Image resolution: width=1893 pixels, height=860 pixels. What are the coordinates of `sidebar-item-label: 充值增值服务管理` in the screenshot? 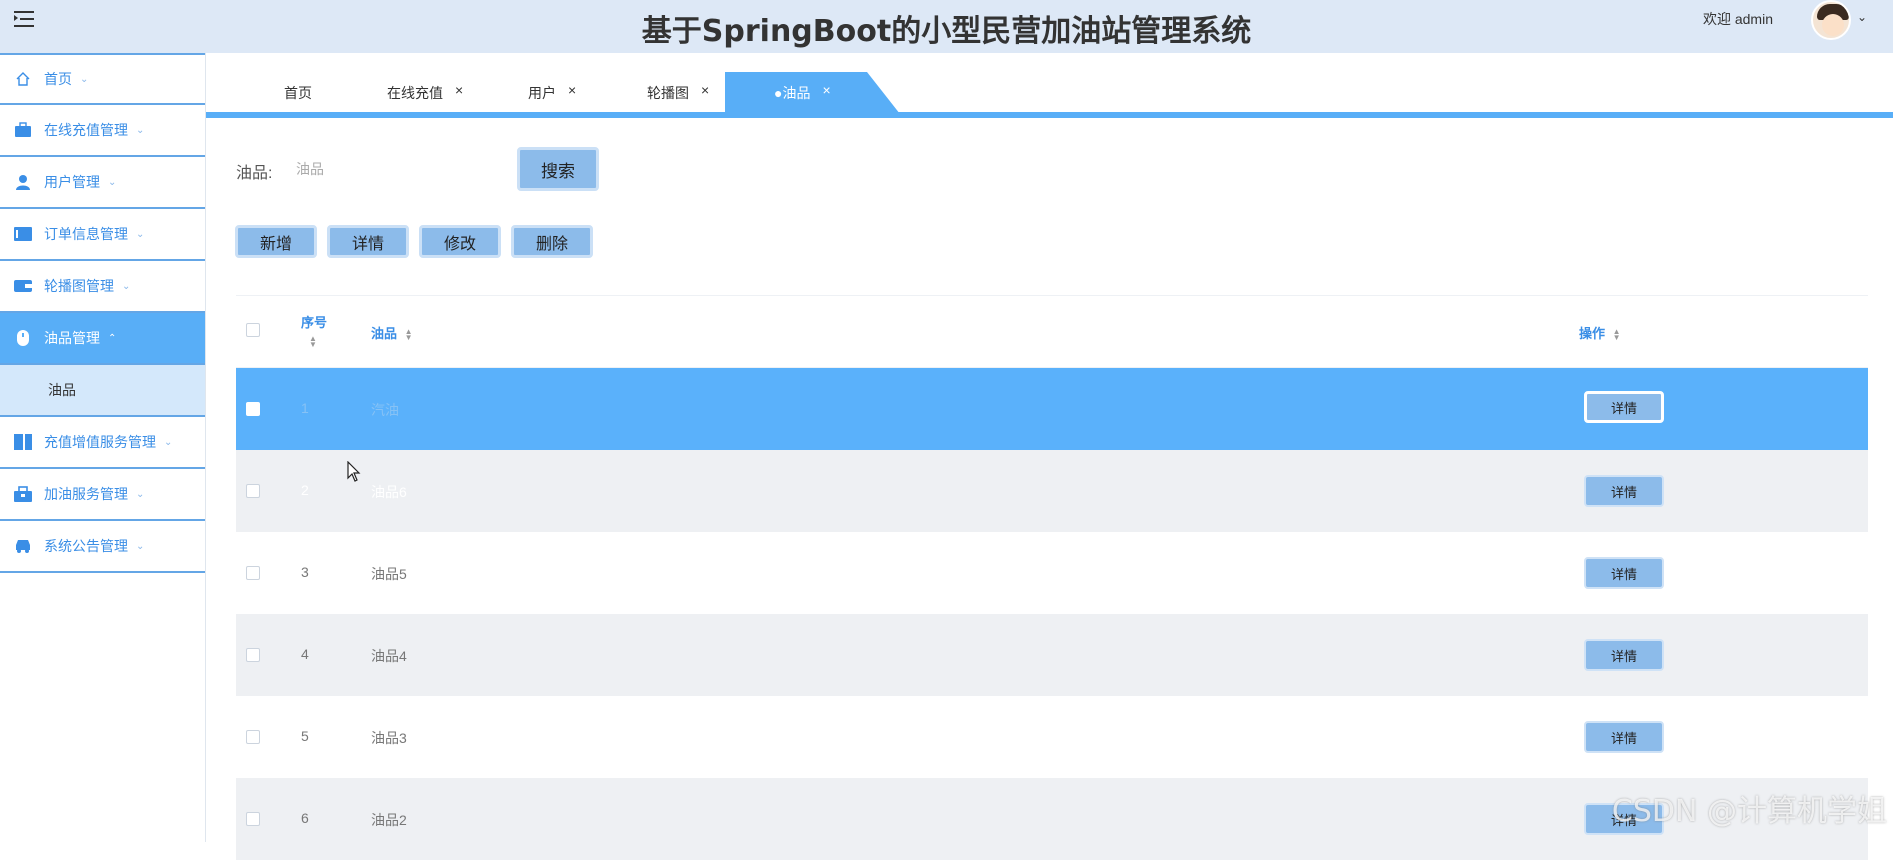 It's located at (100, 442).